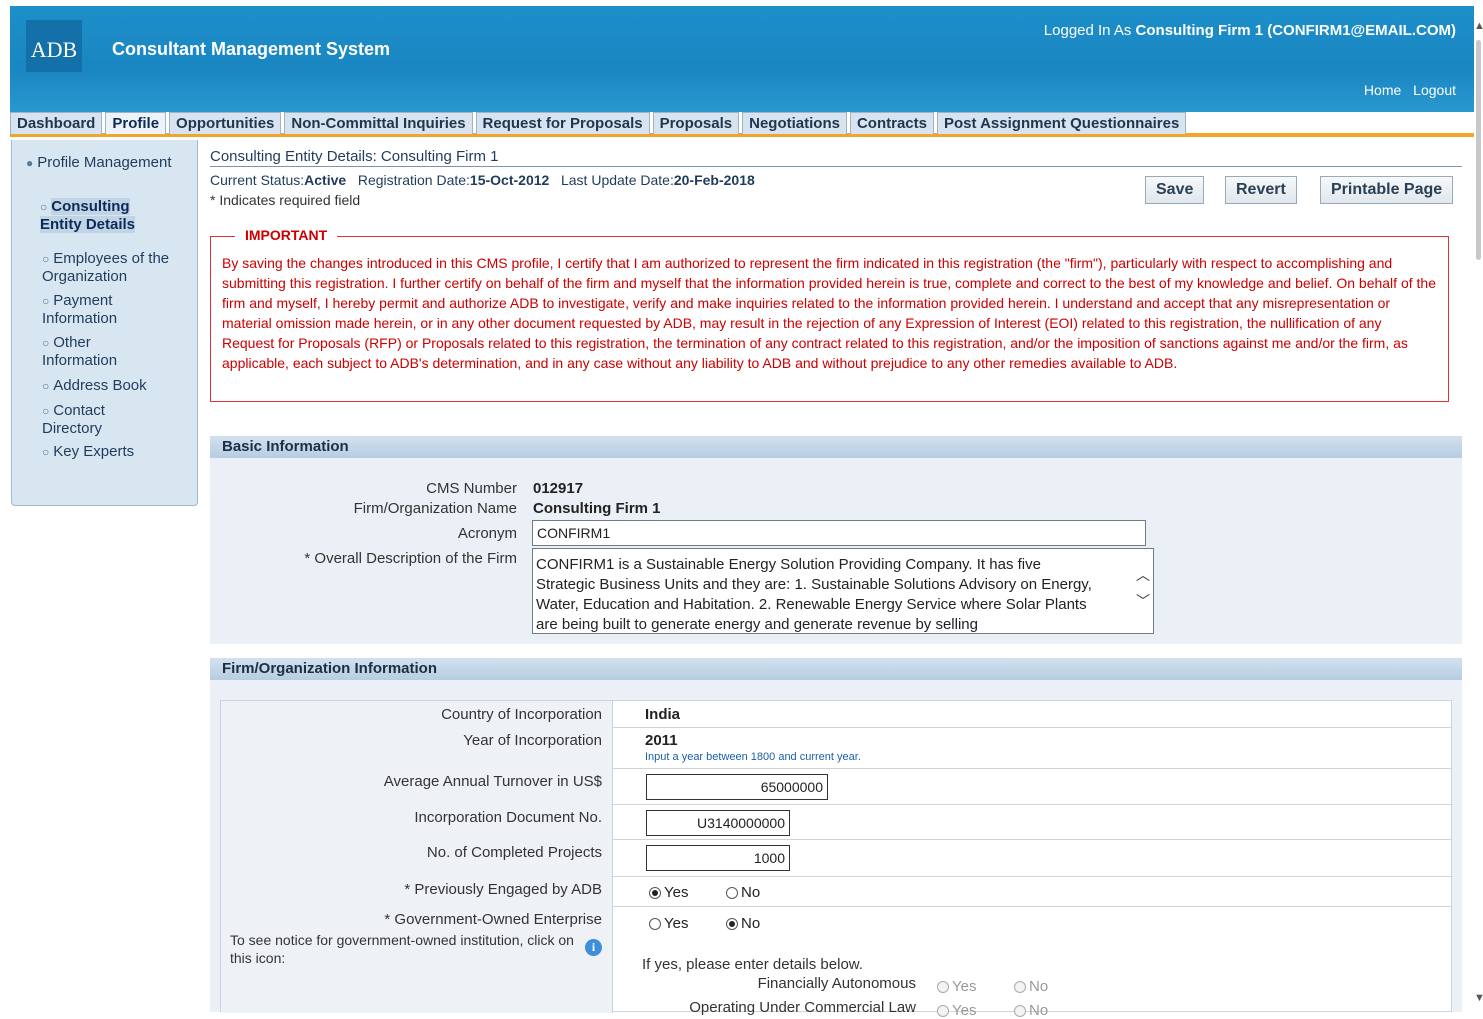  What do you see at coordinates (56, 123) in the screenshot?
I see `tab-dashboard: Dashboard` at bounding box center [56, 123].